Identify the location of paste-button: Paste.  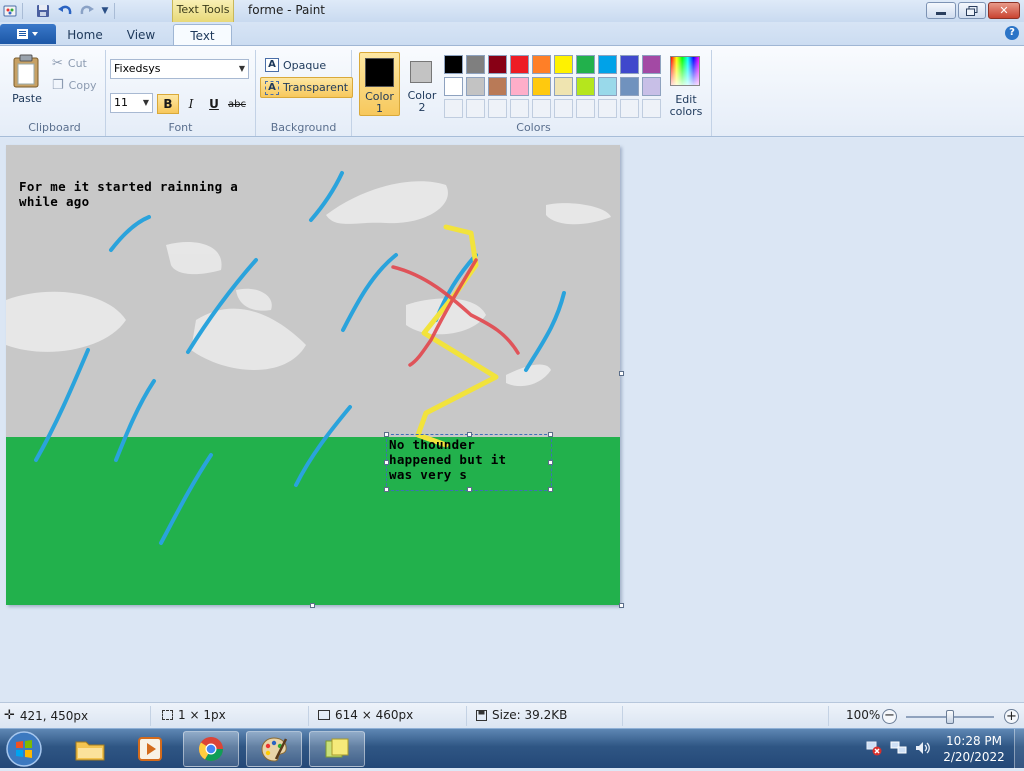
(27, 82).